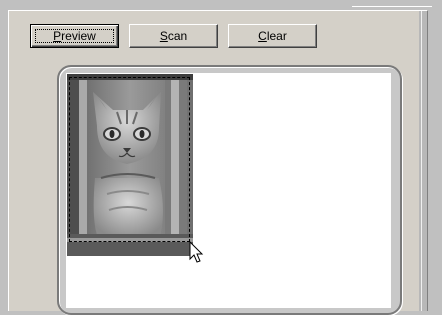  I want to click on scan-button: Scan, so click(173, 36).